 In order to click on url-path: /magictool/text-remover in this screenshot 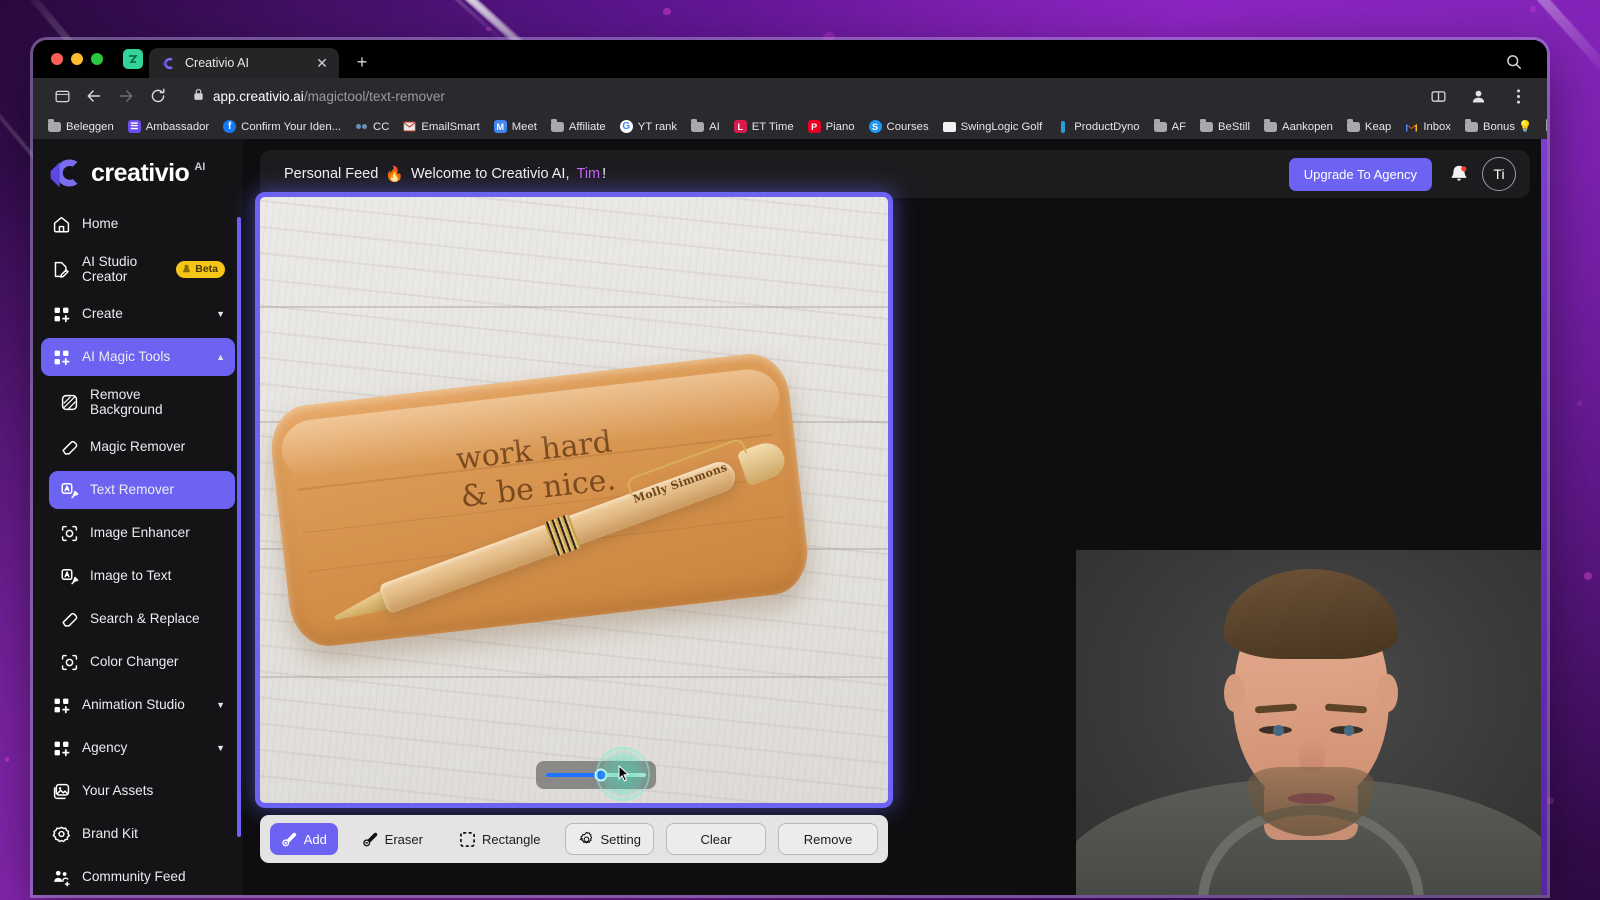, I will do `click(374, 96)`.